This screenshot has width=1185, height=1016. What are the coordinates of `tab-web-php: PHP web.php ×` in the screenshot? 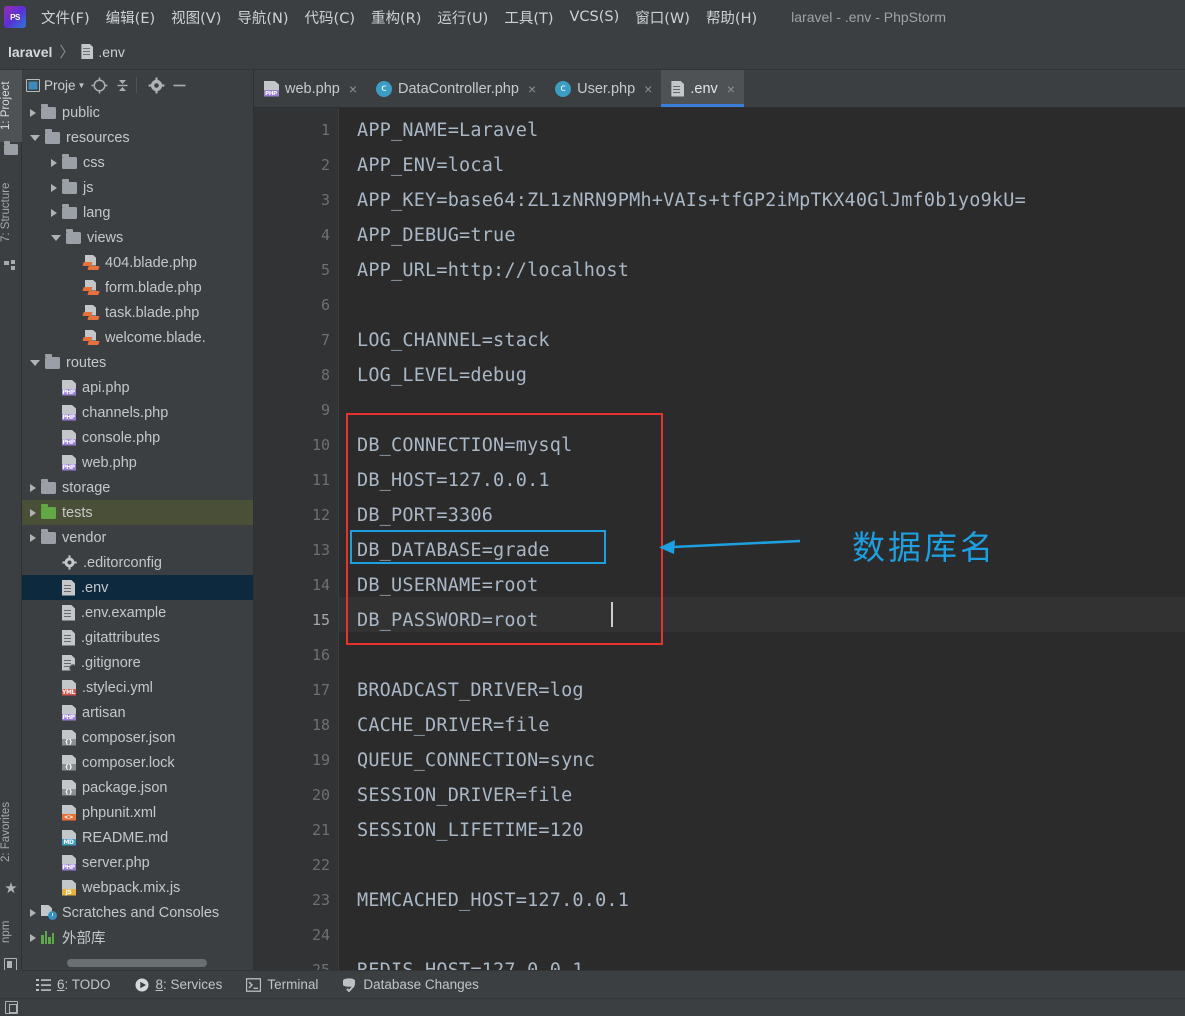 It's located at (310, 88).